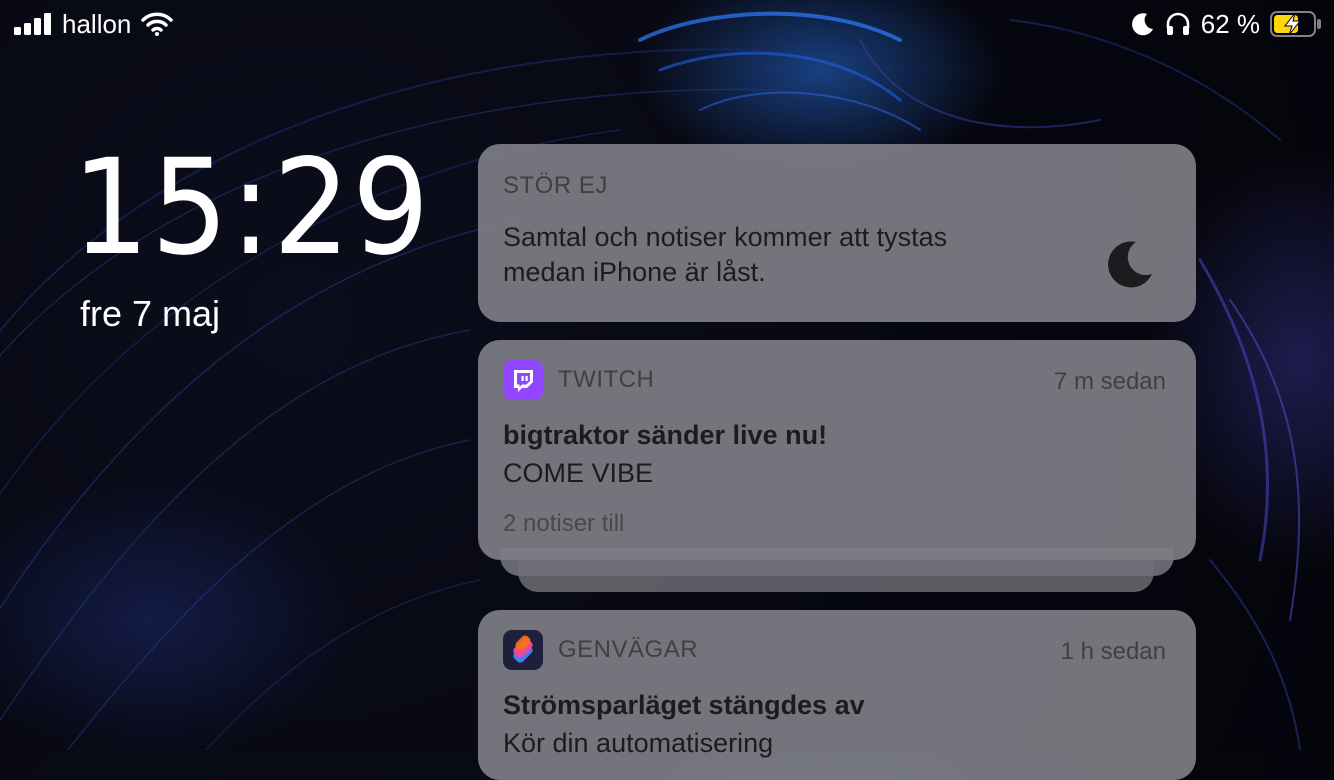 Image resolution: width=1334 pixels, height=780 pixels. Describe the element at coordinates (252, 208) in the screenshot. I see `lock-screen-time: 15:29` at that location.